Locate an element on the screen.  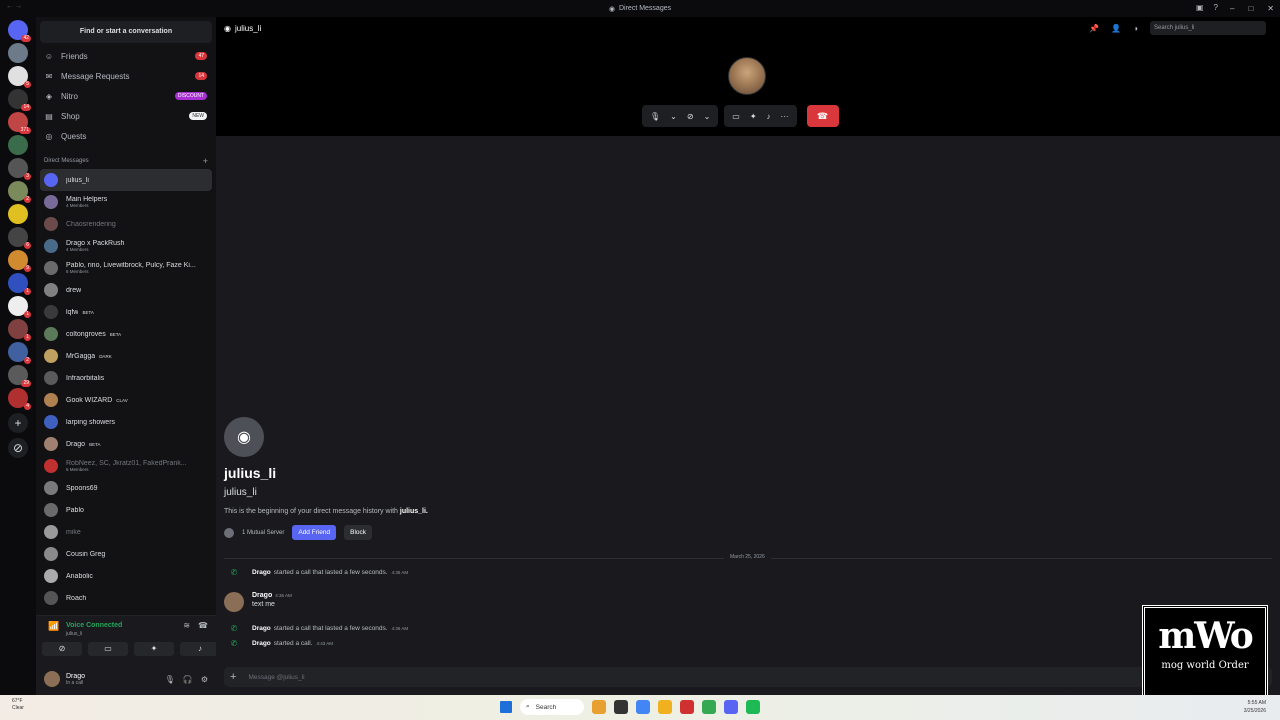
discord-icon is located at coordinates (731, 707).